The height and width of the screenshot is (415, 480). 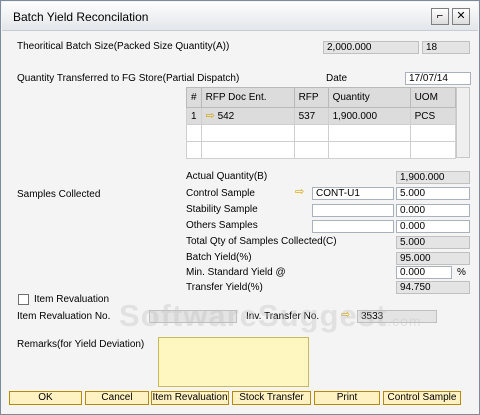 What do you see at coordinates (219, 257) in the screenshot?
I see `batch-yield-label: Batch Yield(%)` at bounding box center [219, 257].